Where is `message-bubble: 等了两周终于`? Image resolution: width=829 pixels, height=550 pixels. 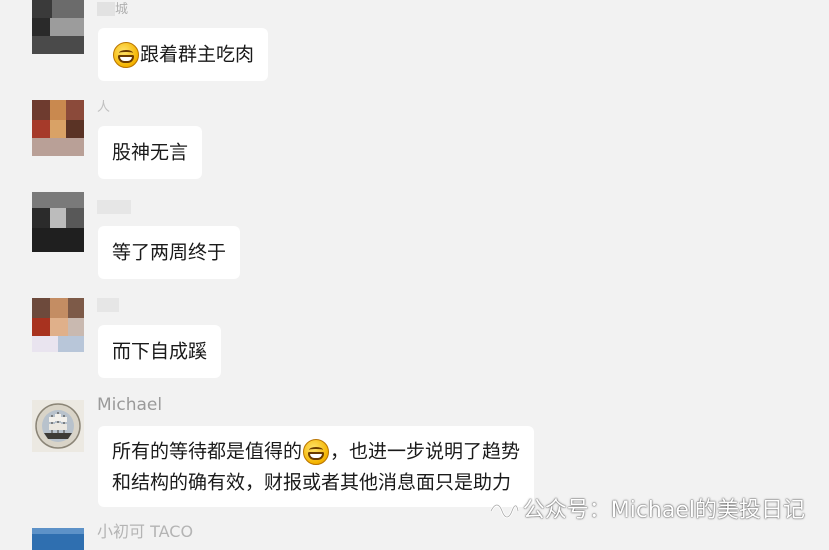
message-bubble: 等了两周终于 is located at coordinates (169, 252).